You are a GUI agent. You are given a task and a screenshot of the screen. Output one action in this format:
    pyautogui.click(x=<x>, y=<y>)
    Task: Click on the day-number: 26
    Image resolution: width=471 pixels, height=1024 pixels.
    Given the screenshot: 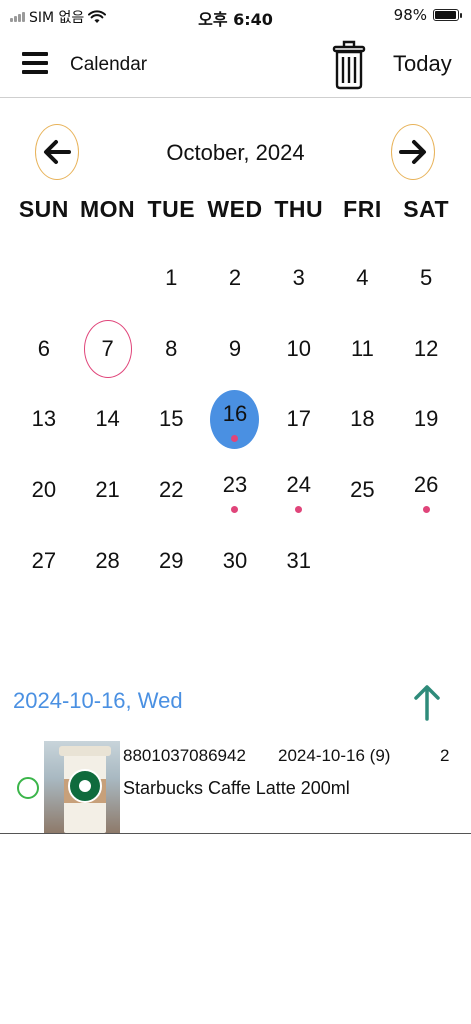 What is the action you would take?
    pyautogui.click(x=426, y=485)
    